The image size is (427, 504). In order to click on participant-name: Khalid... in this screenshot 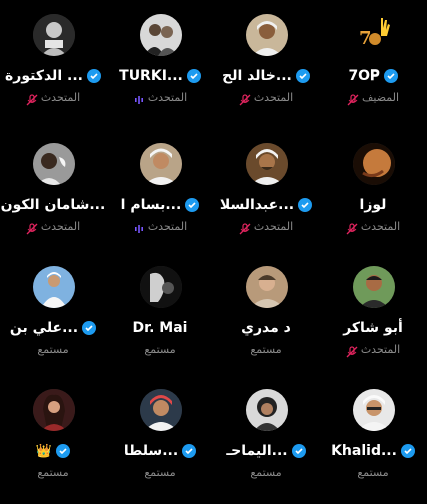, I will do `click(364, 451)`.